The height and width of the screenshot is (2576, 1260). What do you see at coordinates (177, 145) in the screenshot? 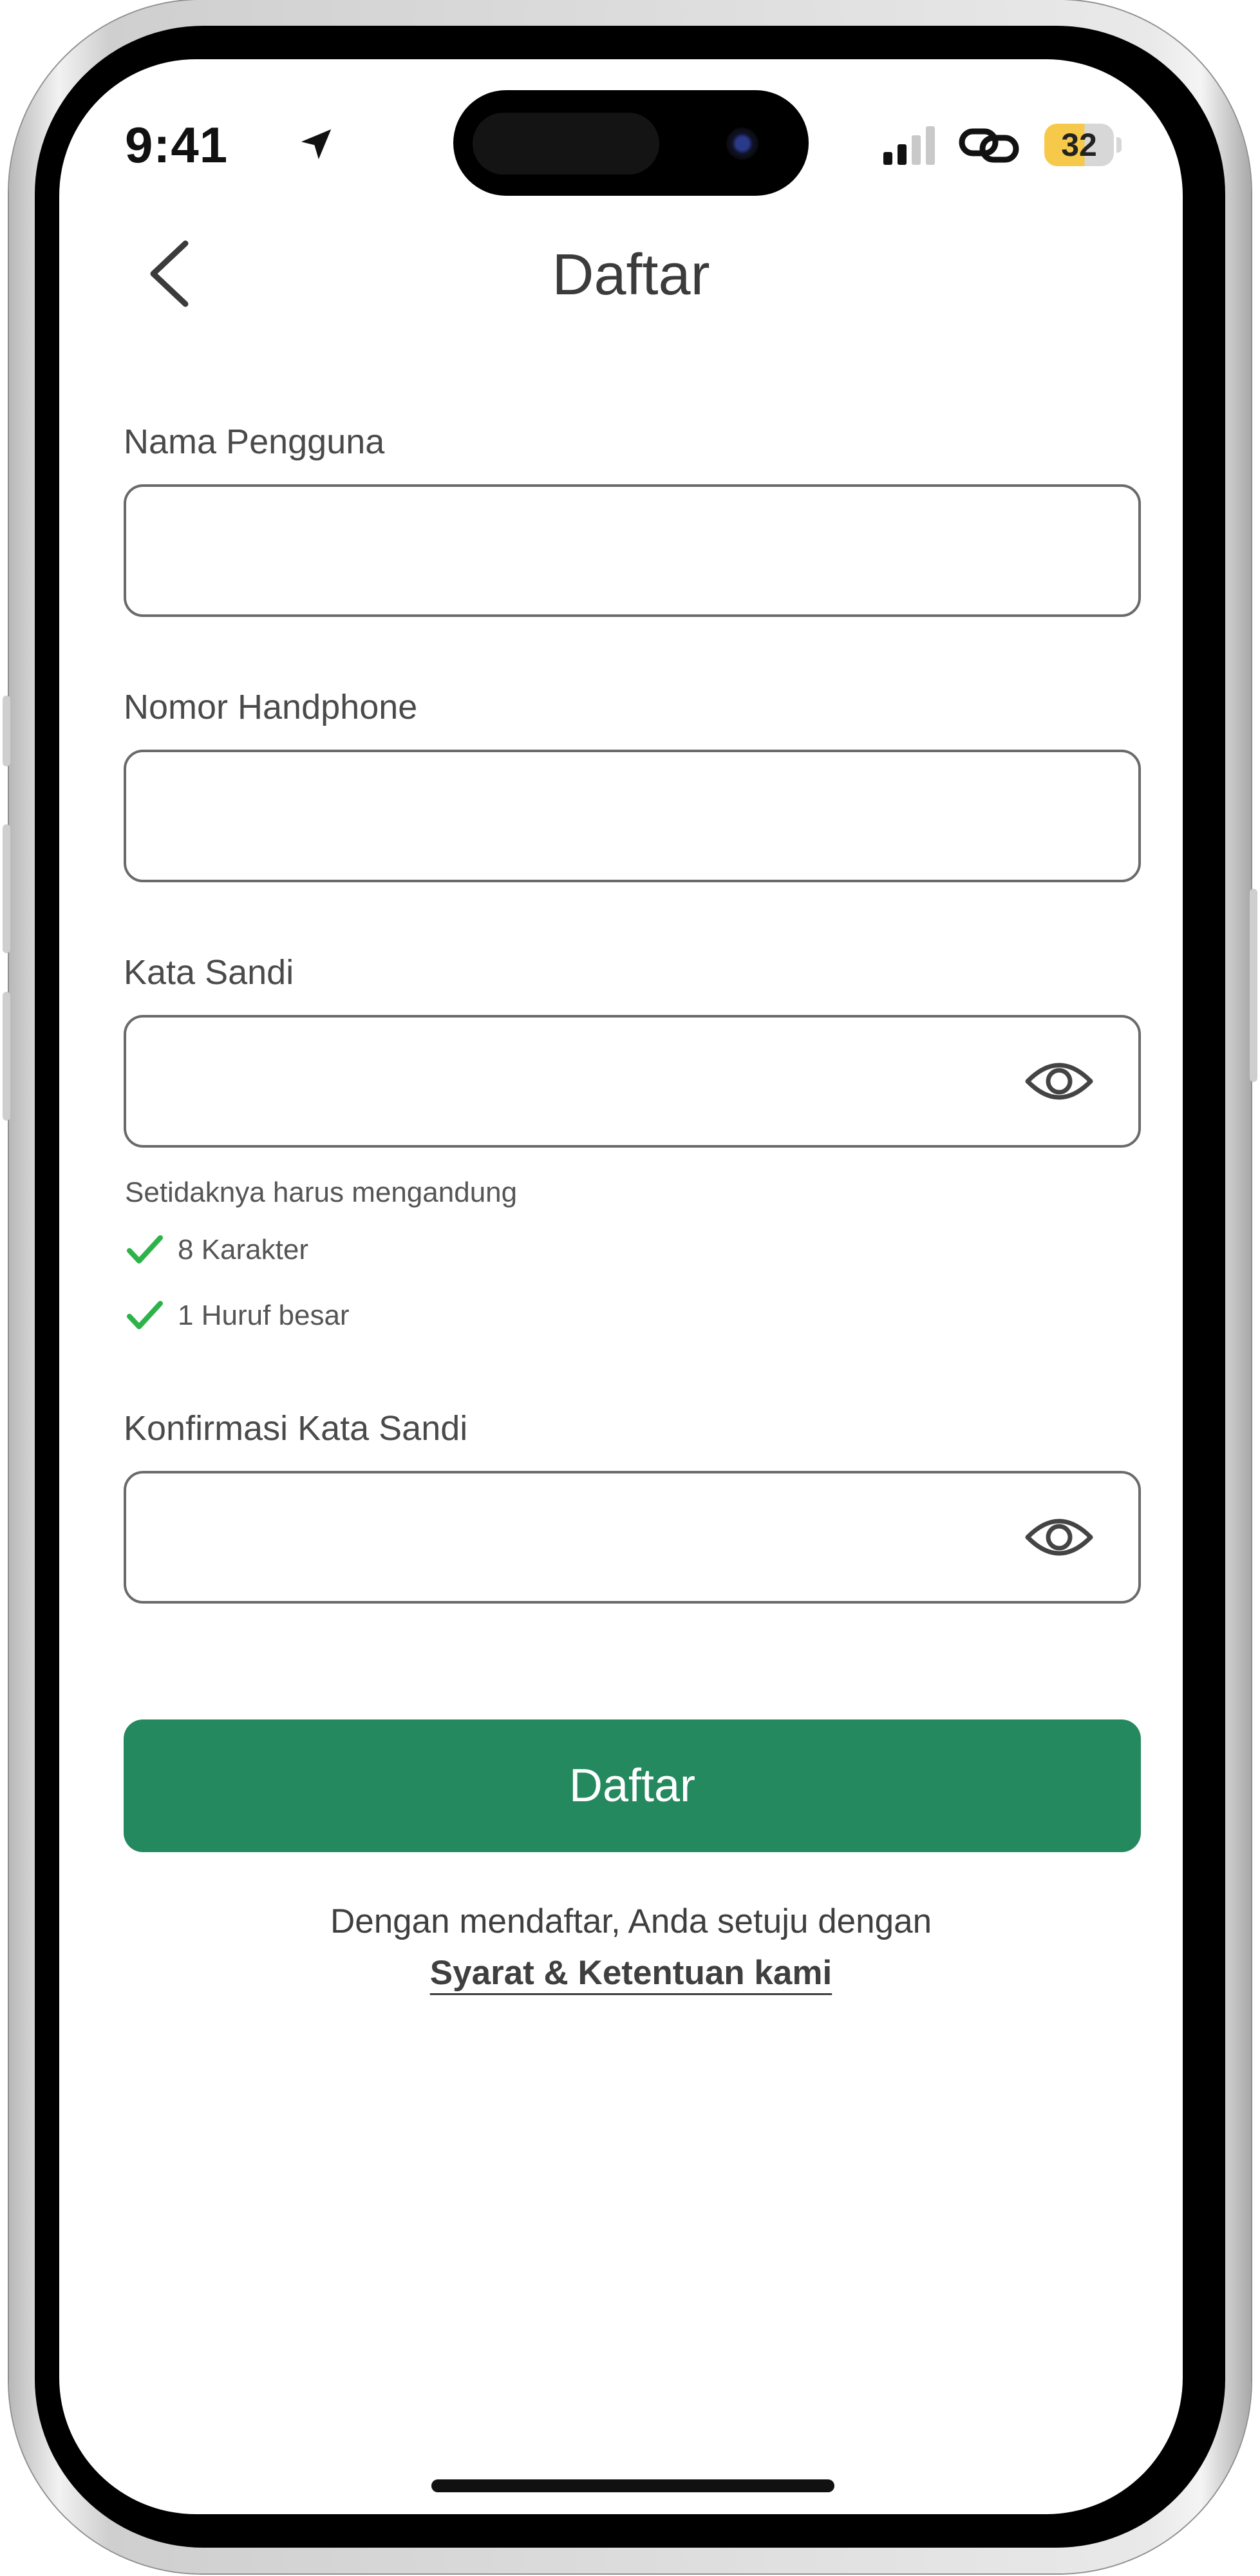
I see `status-time: 9:41` at bounding box center [177, 145].